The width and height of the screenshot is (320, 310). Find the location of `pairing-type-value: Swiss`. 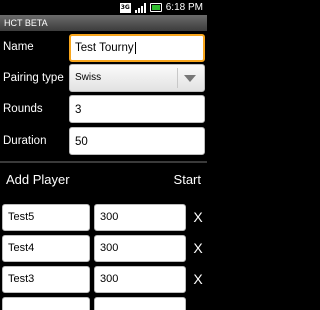

pairing-type-value: Swiss is located at coordinates (88, 77).